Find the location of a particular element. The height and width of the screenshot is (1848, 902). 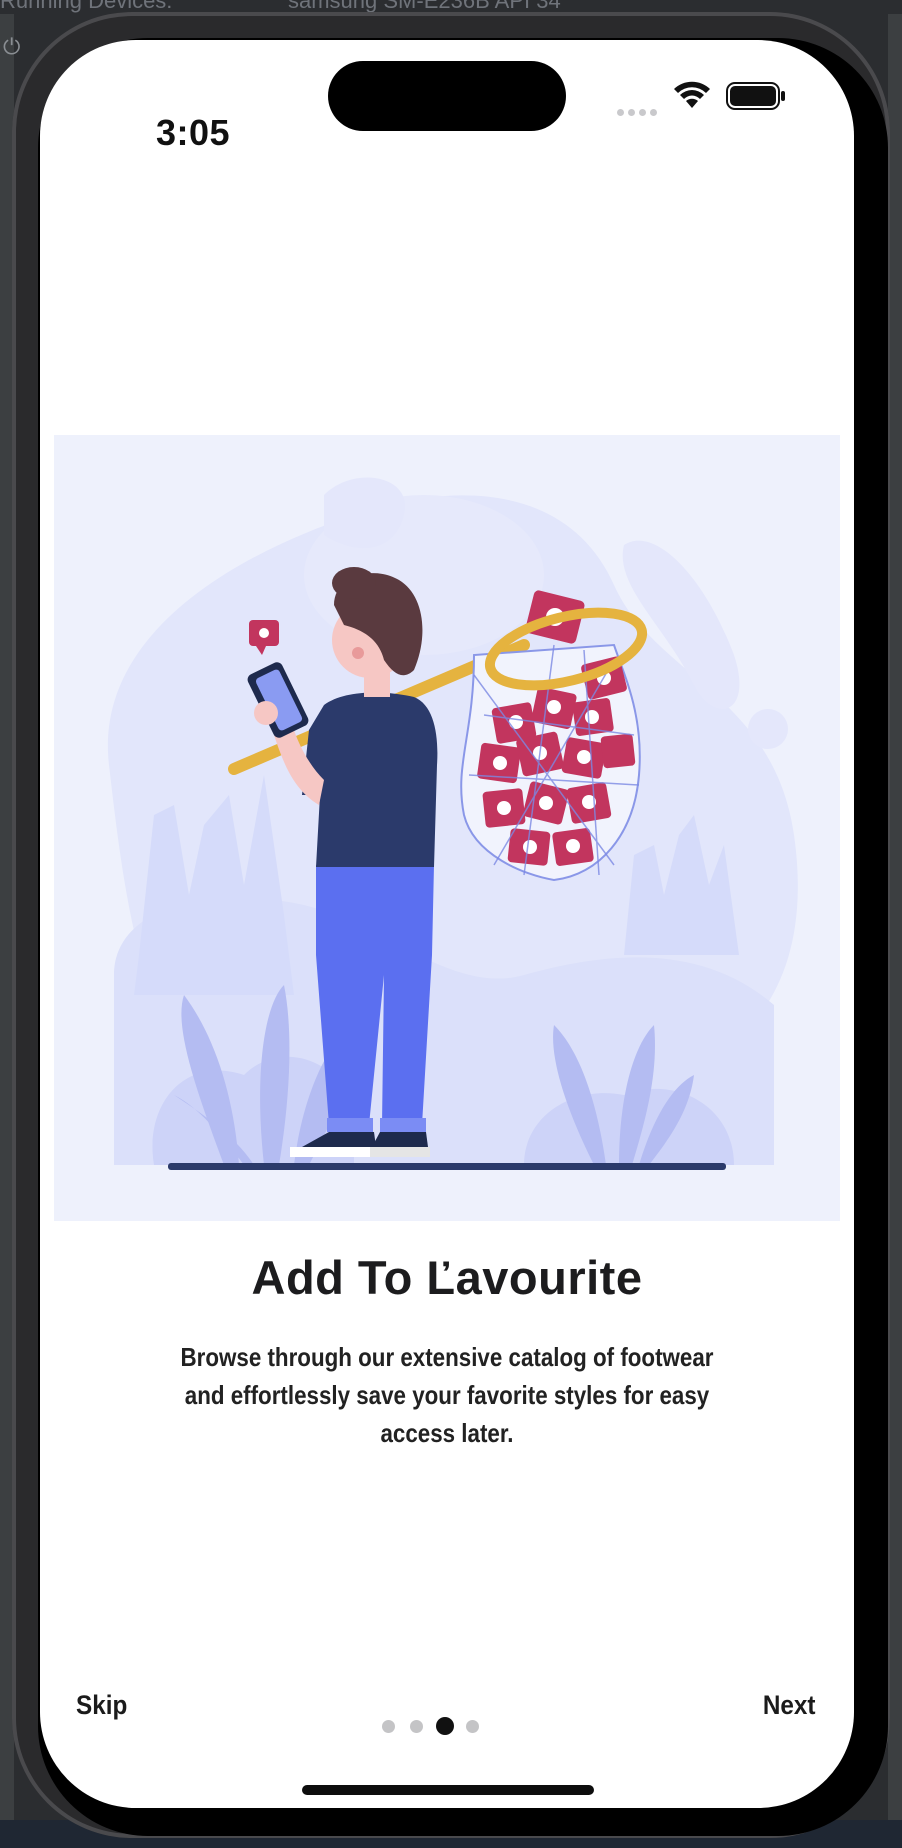

power-icon: ⏻ is located at coordinates (14, 47).